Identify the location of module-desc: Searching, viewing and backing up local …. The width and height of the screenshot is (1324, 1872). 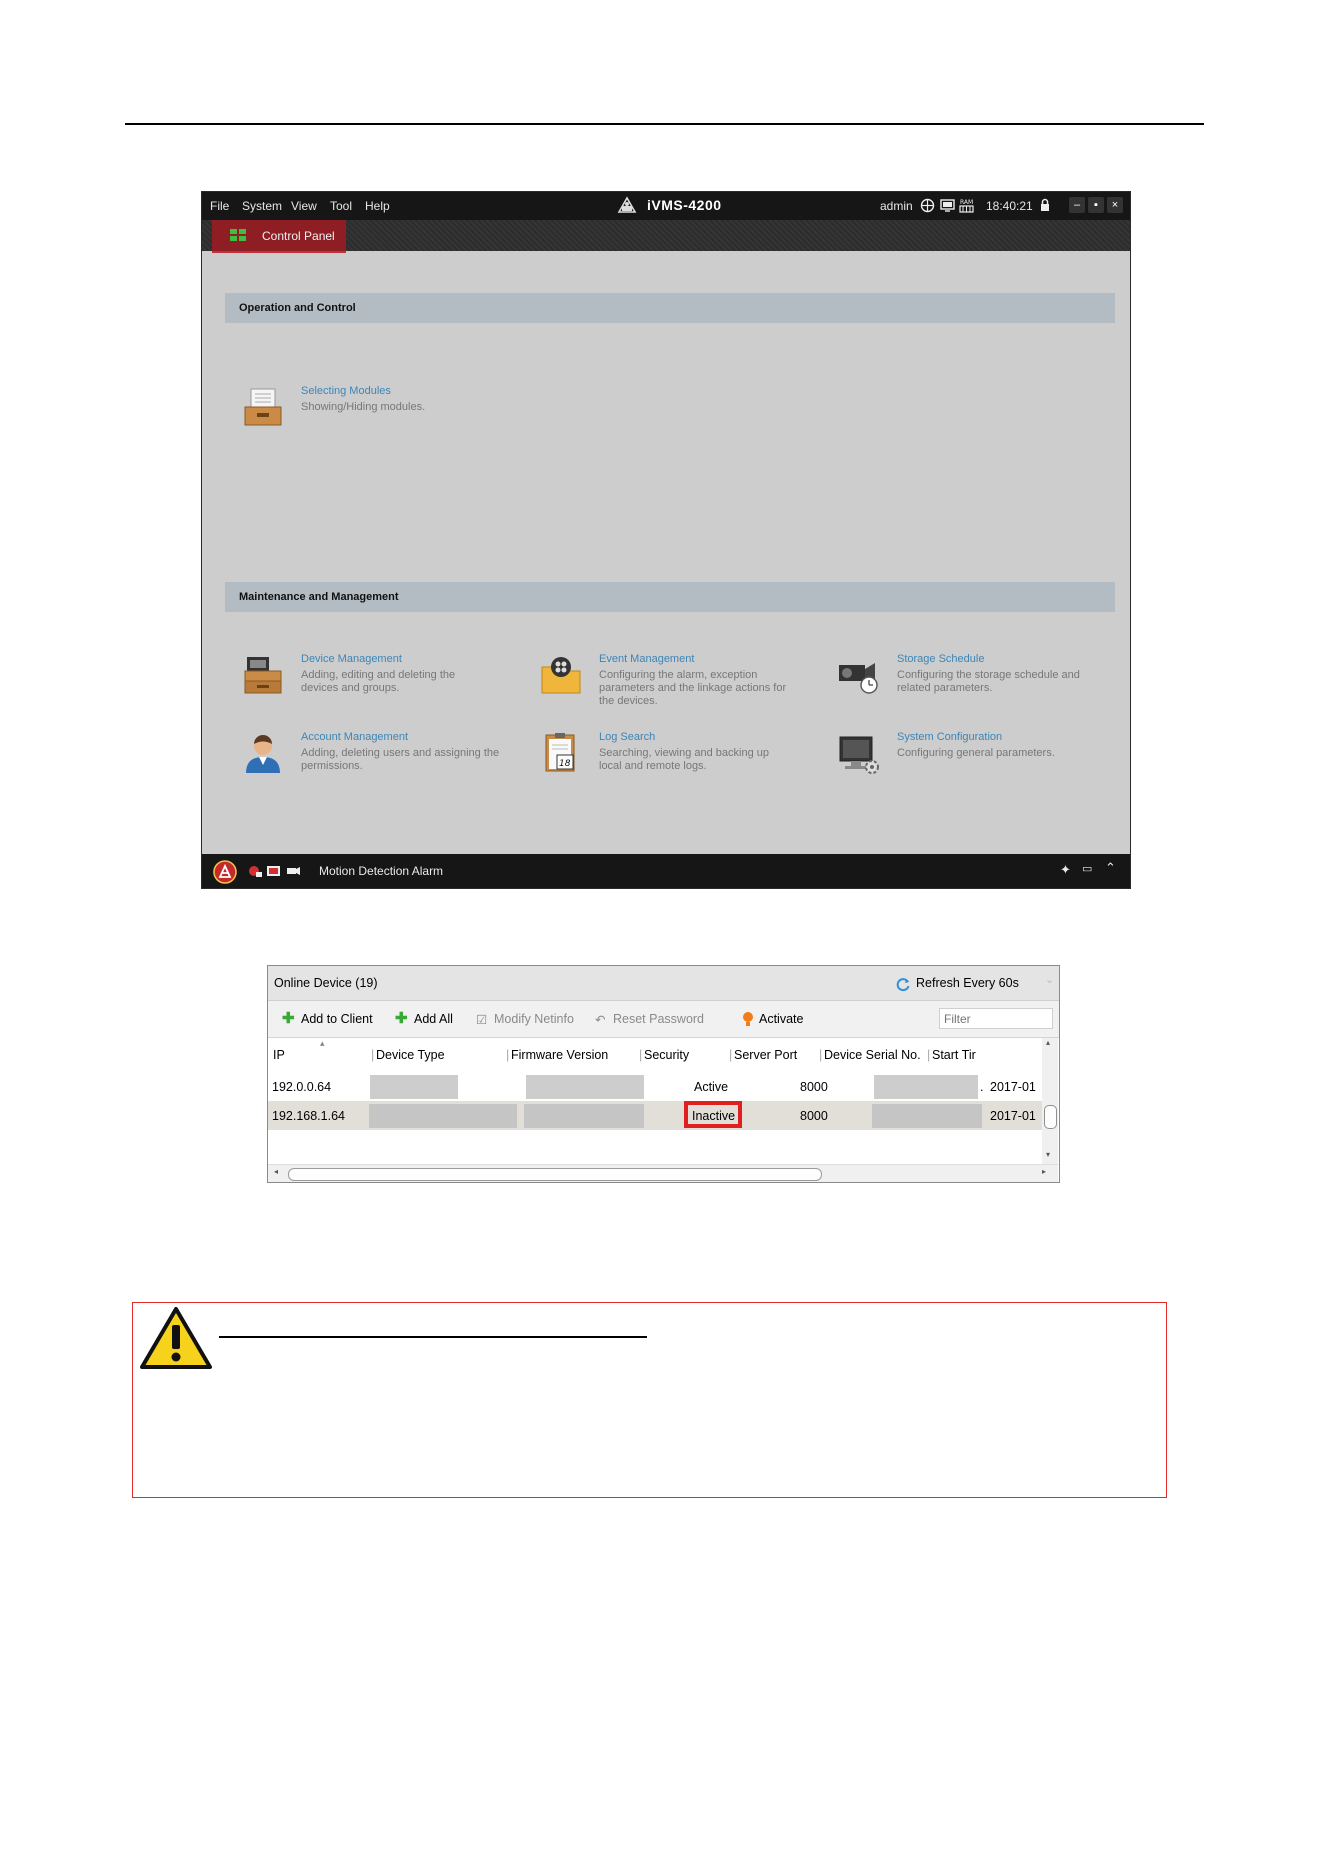
(684, 759).